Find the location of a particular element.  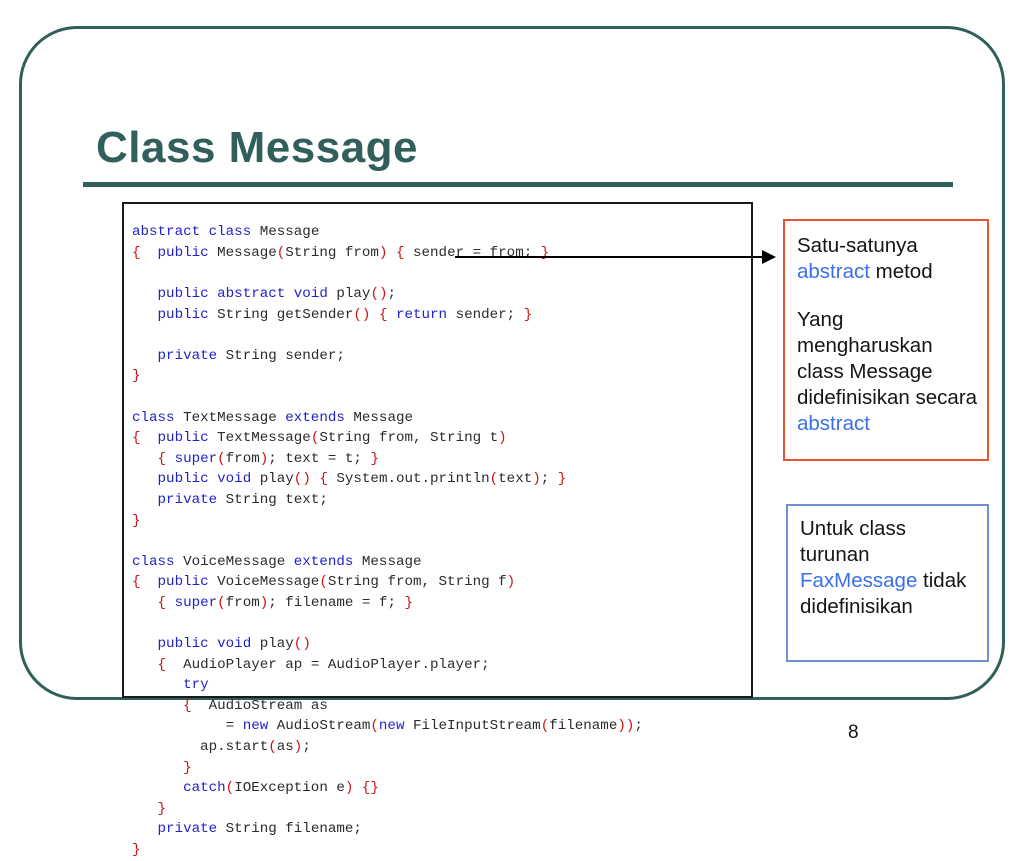

callout-text-after: metod is located at coordinates (901, 271).